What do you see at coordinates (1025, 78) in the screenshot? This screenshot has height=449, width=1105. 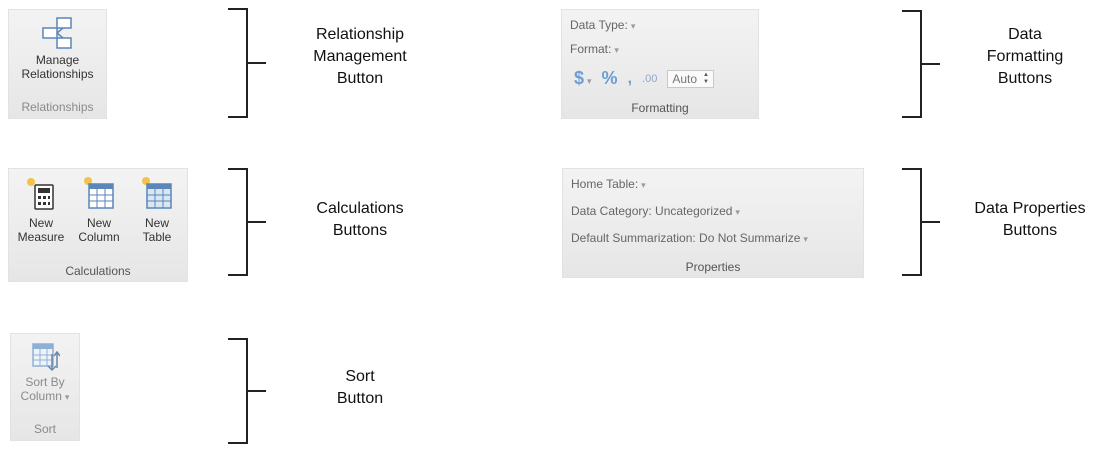 I see `formatting-caption-line3: Buttons` at bounding box center [1025, 78].